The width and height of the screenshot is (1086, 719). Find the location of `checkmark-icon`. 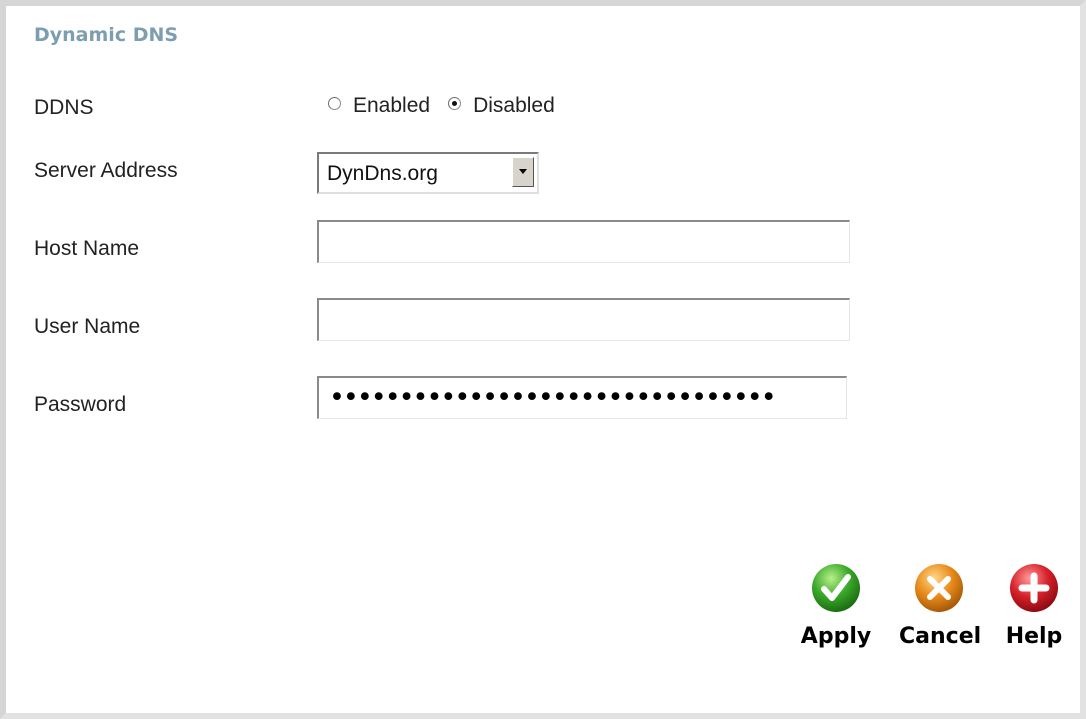

checkmark-icon is located at coordinates (836, 588).